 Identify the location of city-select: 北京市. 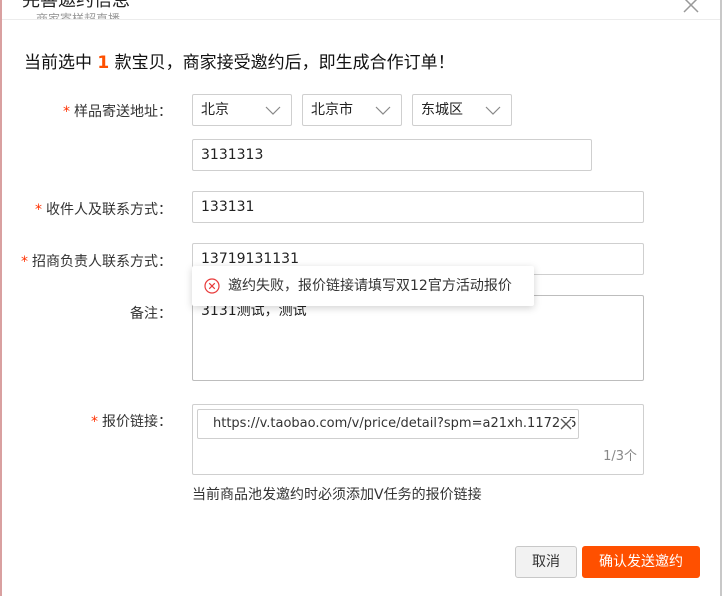
(352, 110).